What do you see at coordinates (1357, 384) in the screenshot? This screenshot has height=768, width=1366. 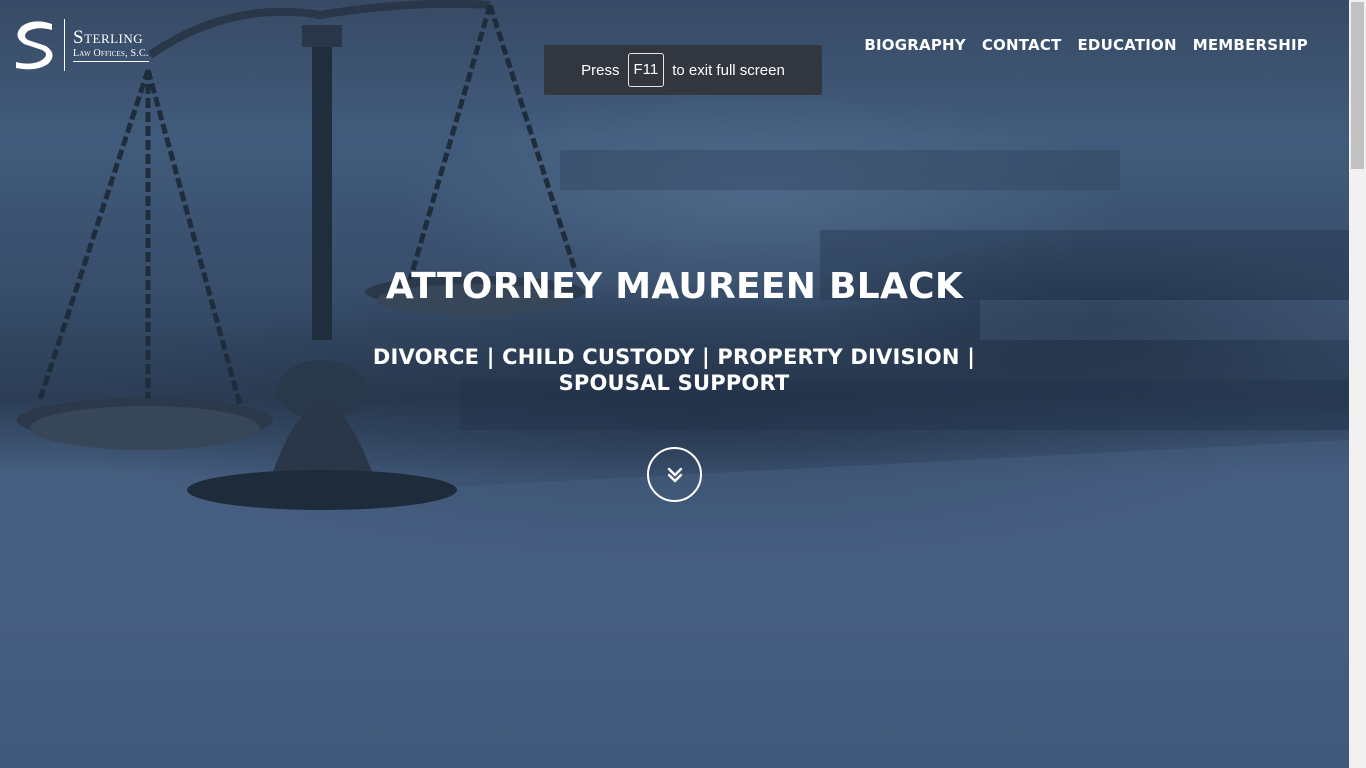 I see `vertical-scrollbar` at bounding box center [1357, 384].